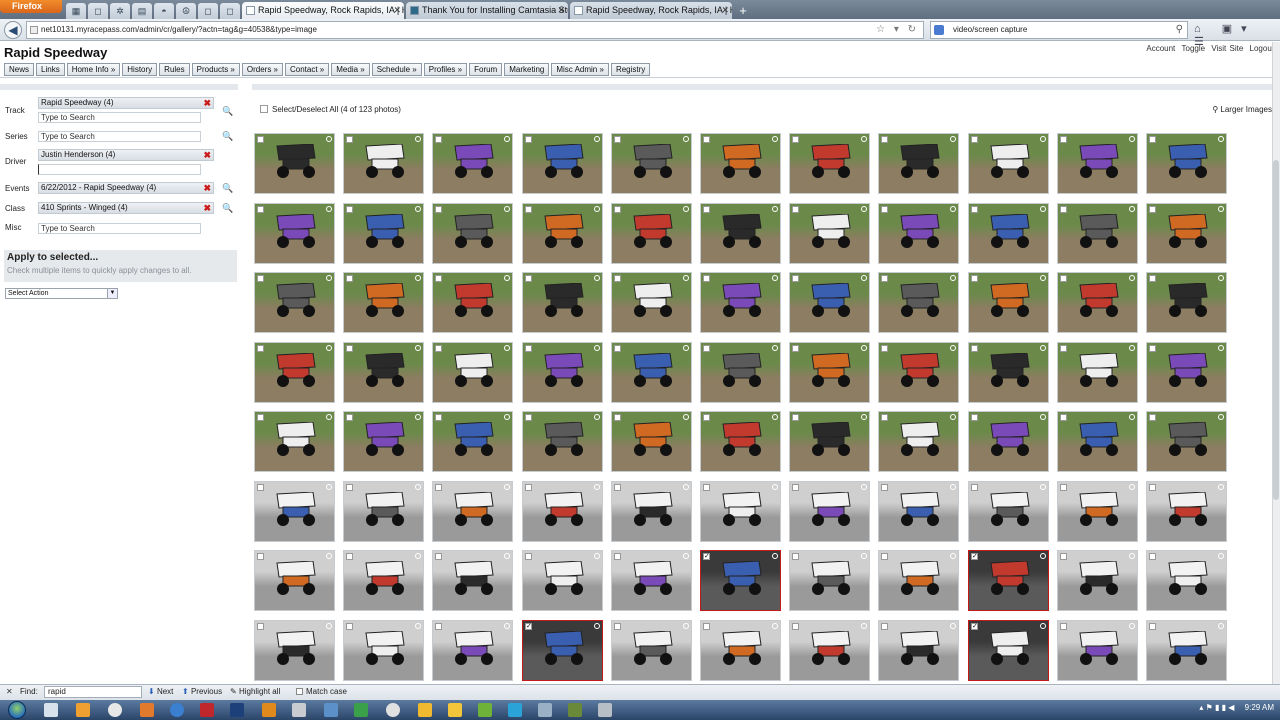  I want to click on find-previous-button: ⬆ Previous, so click(202, 692).